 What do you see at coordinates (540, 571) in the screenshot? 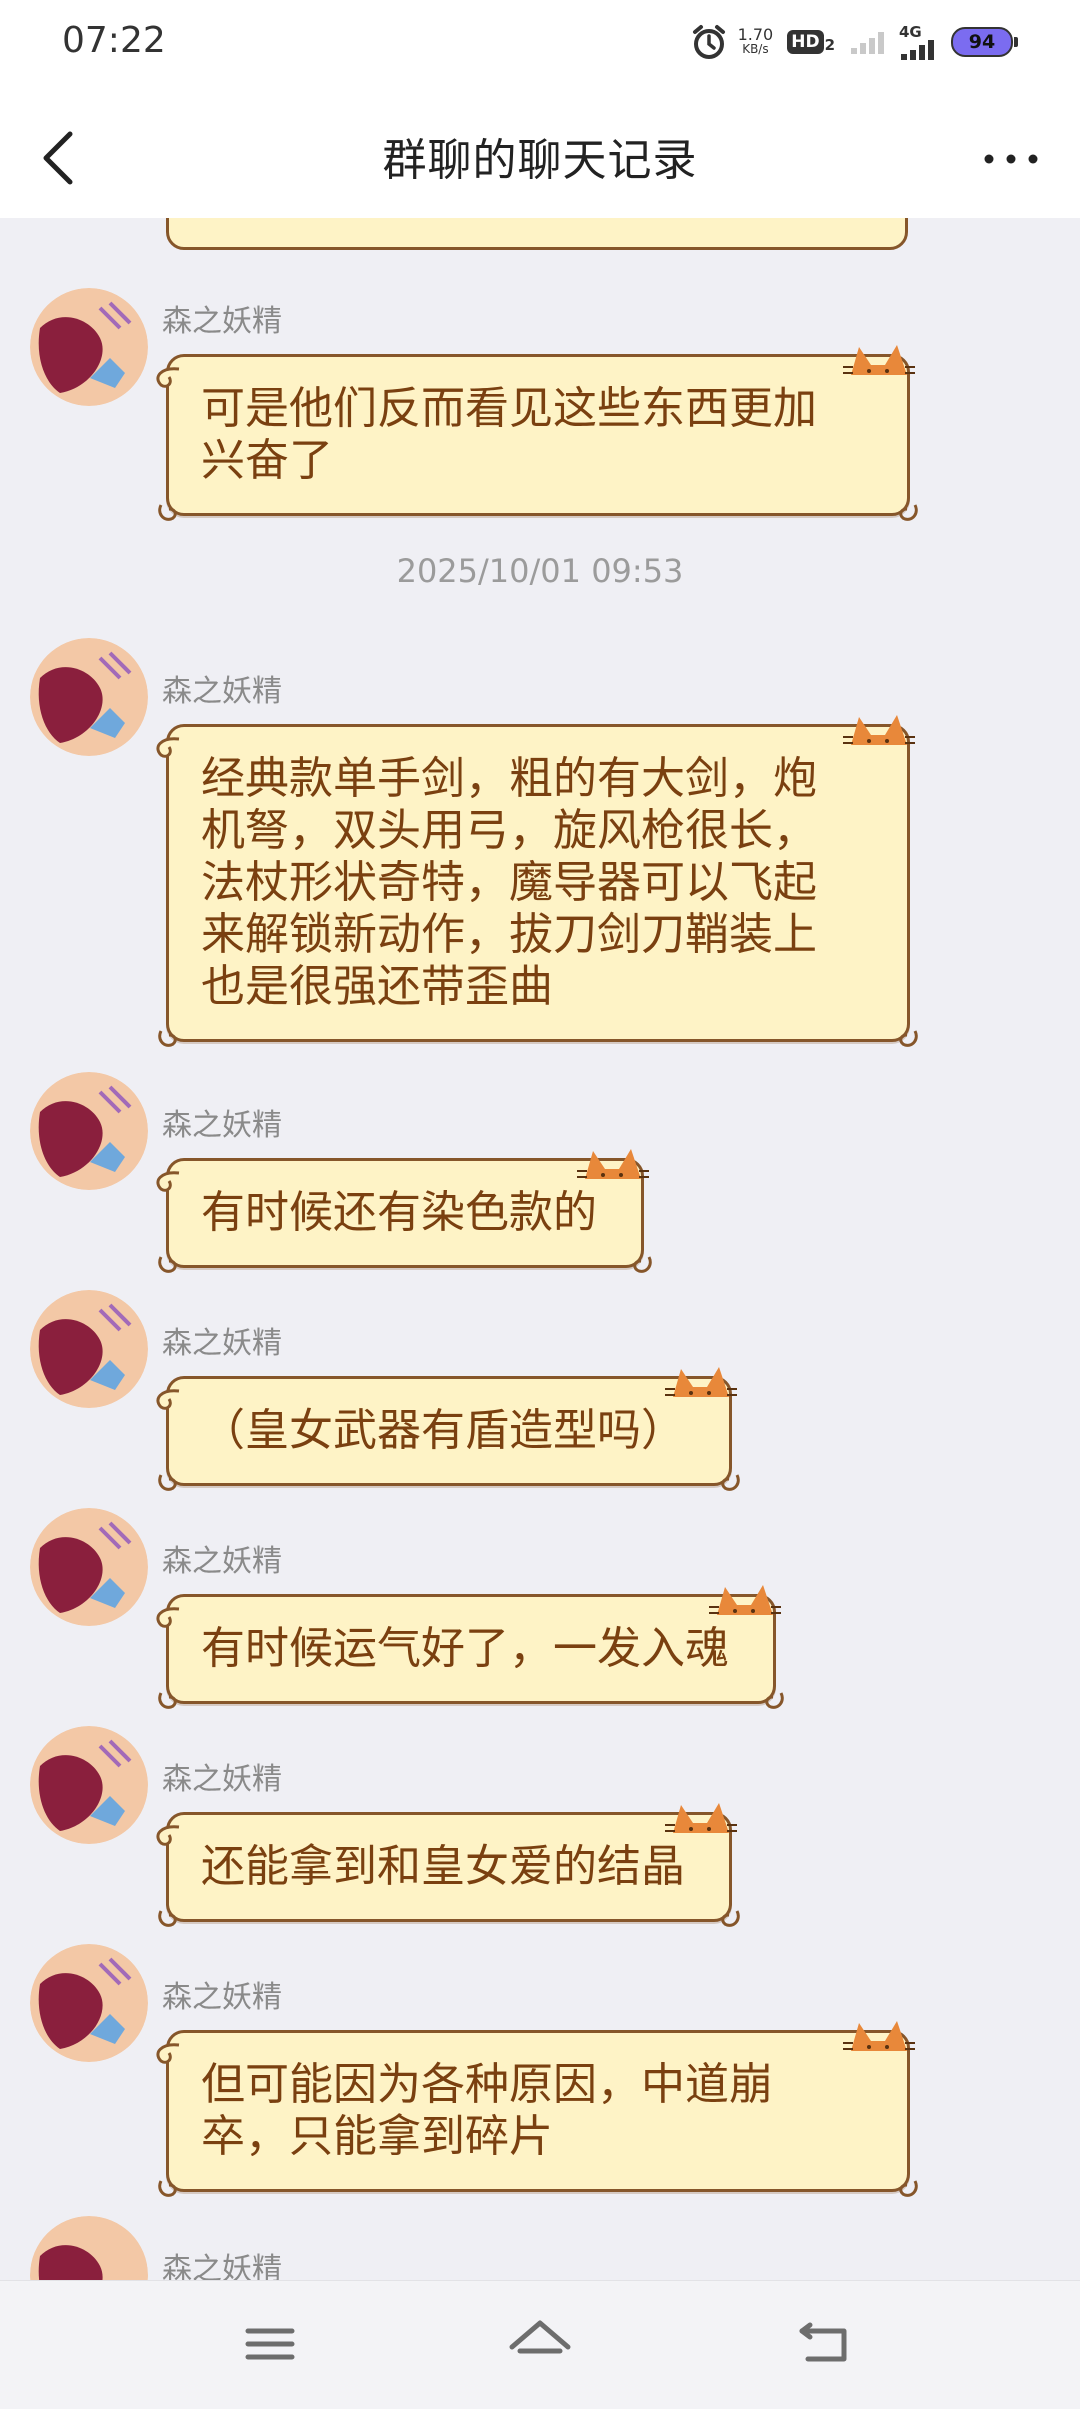
I see `timestamp: 2025/10/01 09:53` at bounding box center [540, 571].